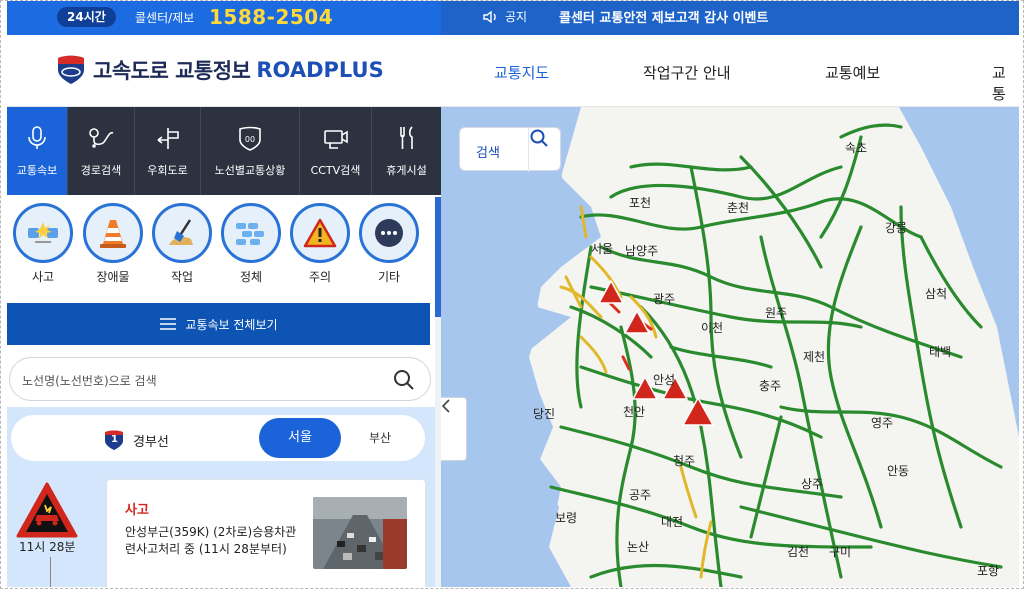 The height and width of the screenshot is (589, 1024). Describe the element at coordinates (251, 277) in the screenshot. I see `category-label: 정체` at that location.